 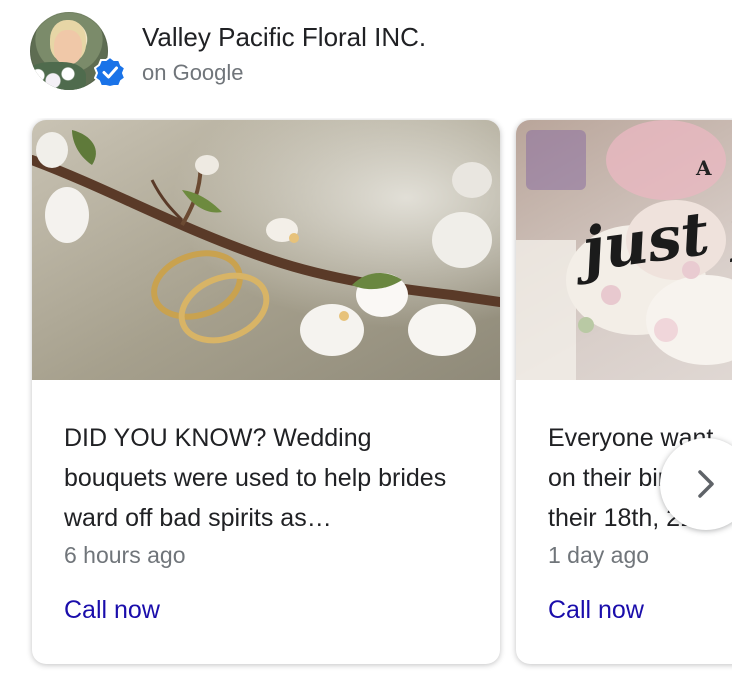 I want to click on business-header: Valley Pacific Floral INC. on Google, so click(x=370, y=52).